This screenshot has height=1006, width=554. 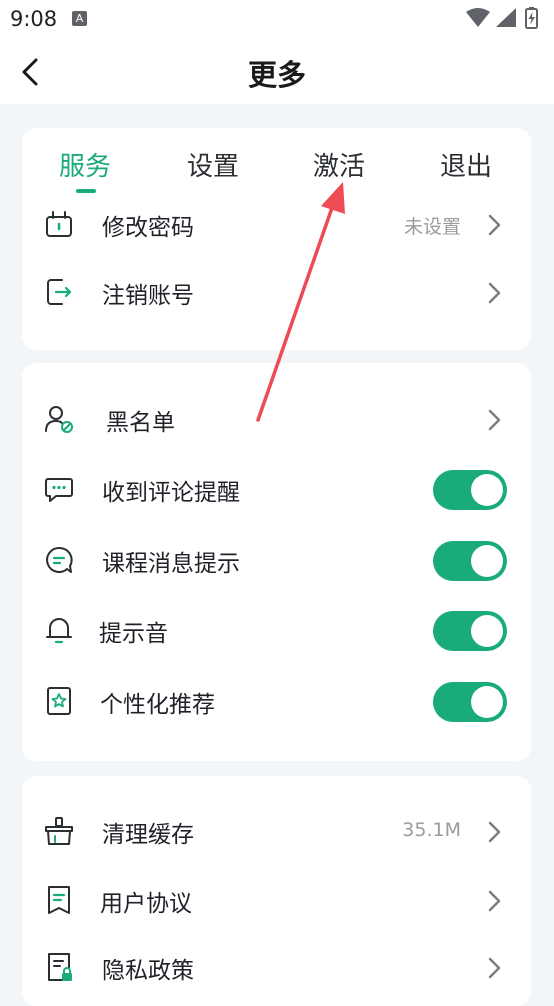 I want to click on tab-logout: 退出, so click(x=466, y=164).